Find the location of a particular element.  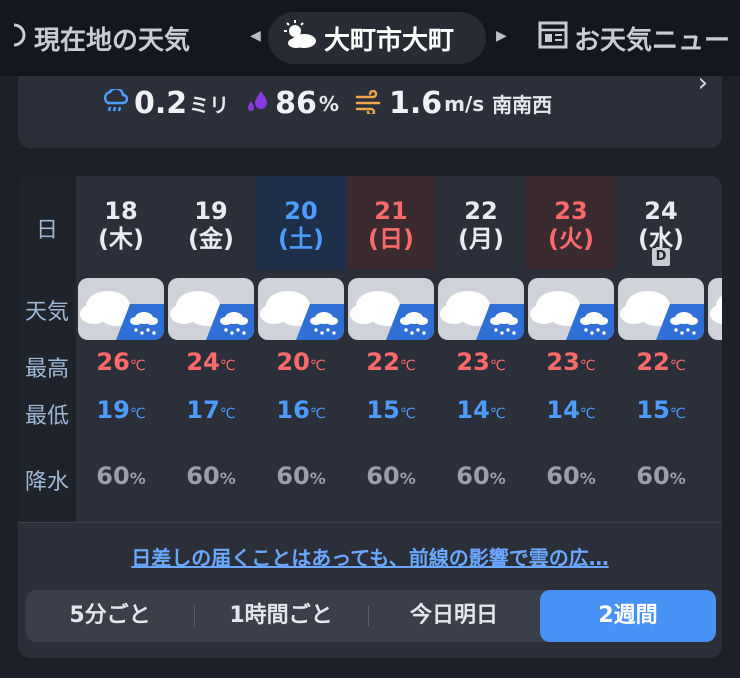

day-number: 24 is located at coordinates (661, 211).